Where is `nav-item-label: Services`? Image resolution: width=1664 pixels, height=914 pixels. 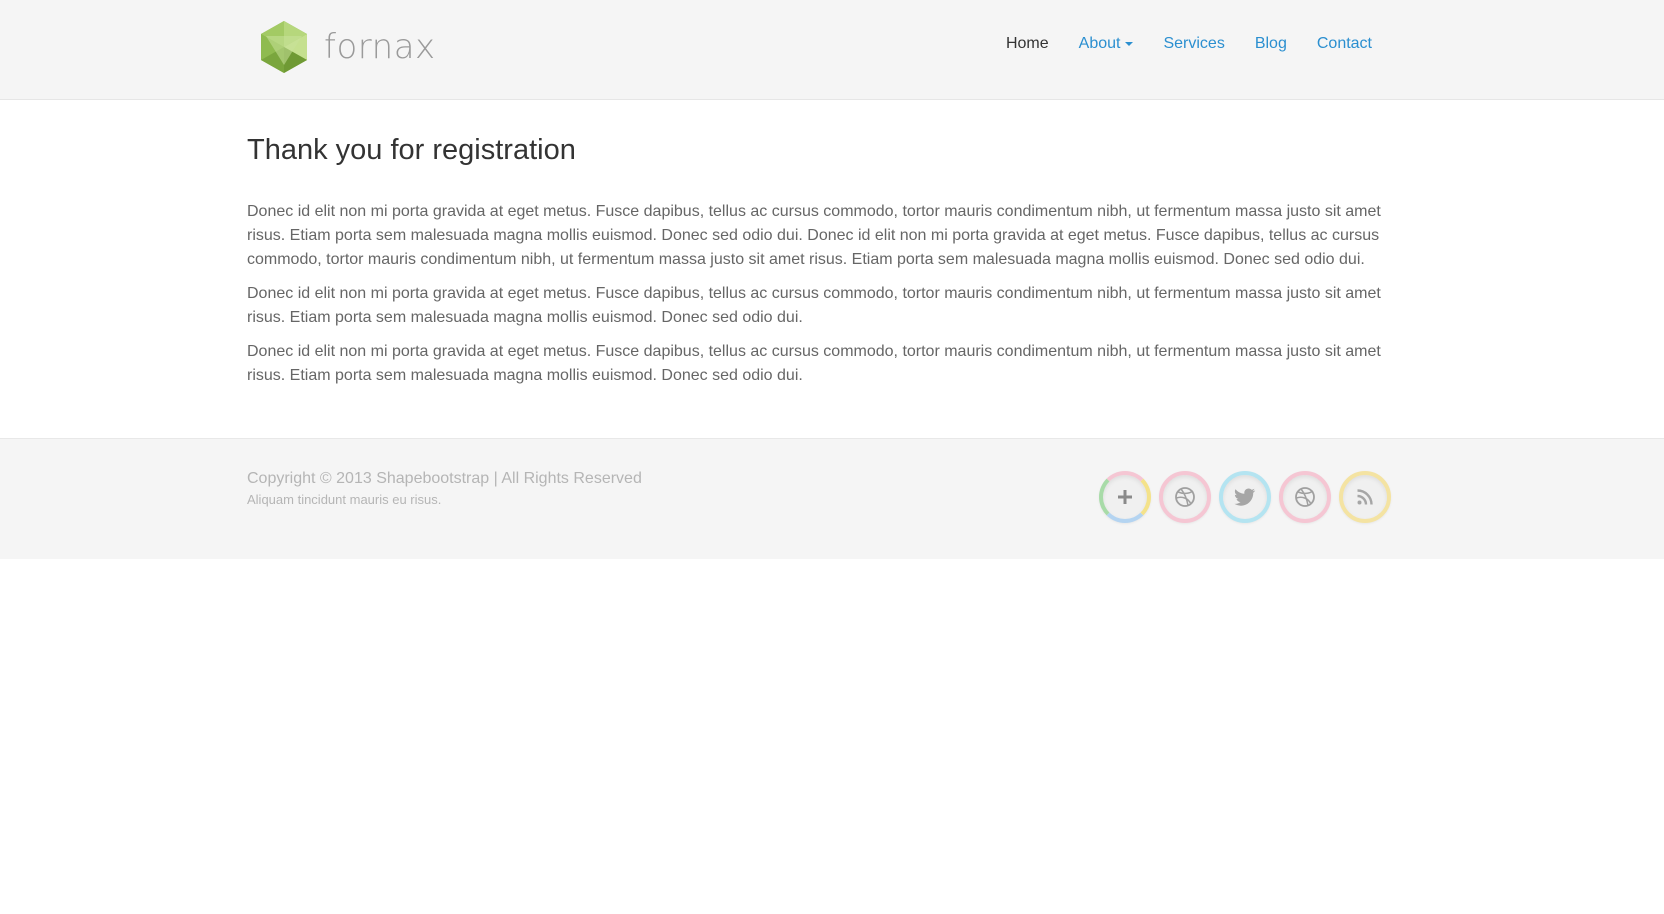
nav-item-label: Services is located at coordinates (1194, 43).